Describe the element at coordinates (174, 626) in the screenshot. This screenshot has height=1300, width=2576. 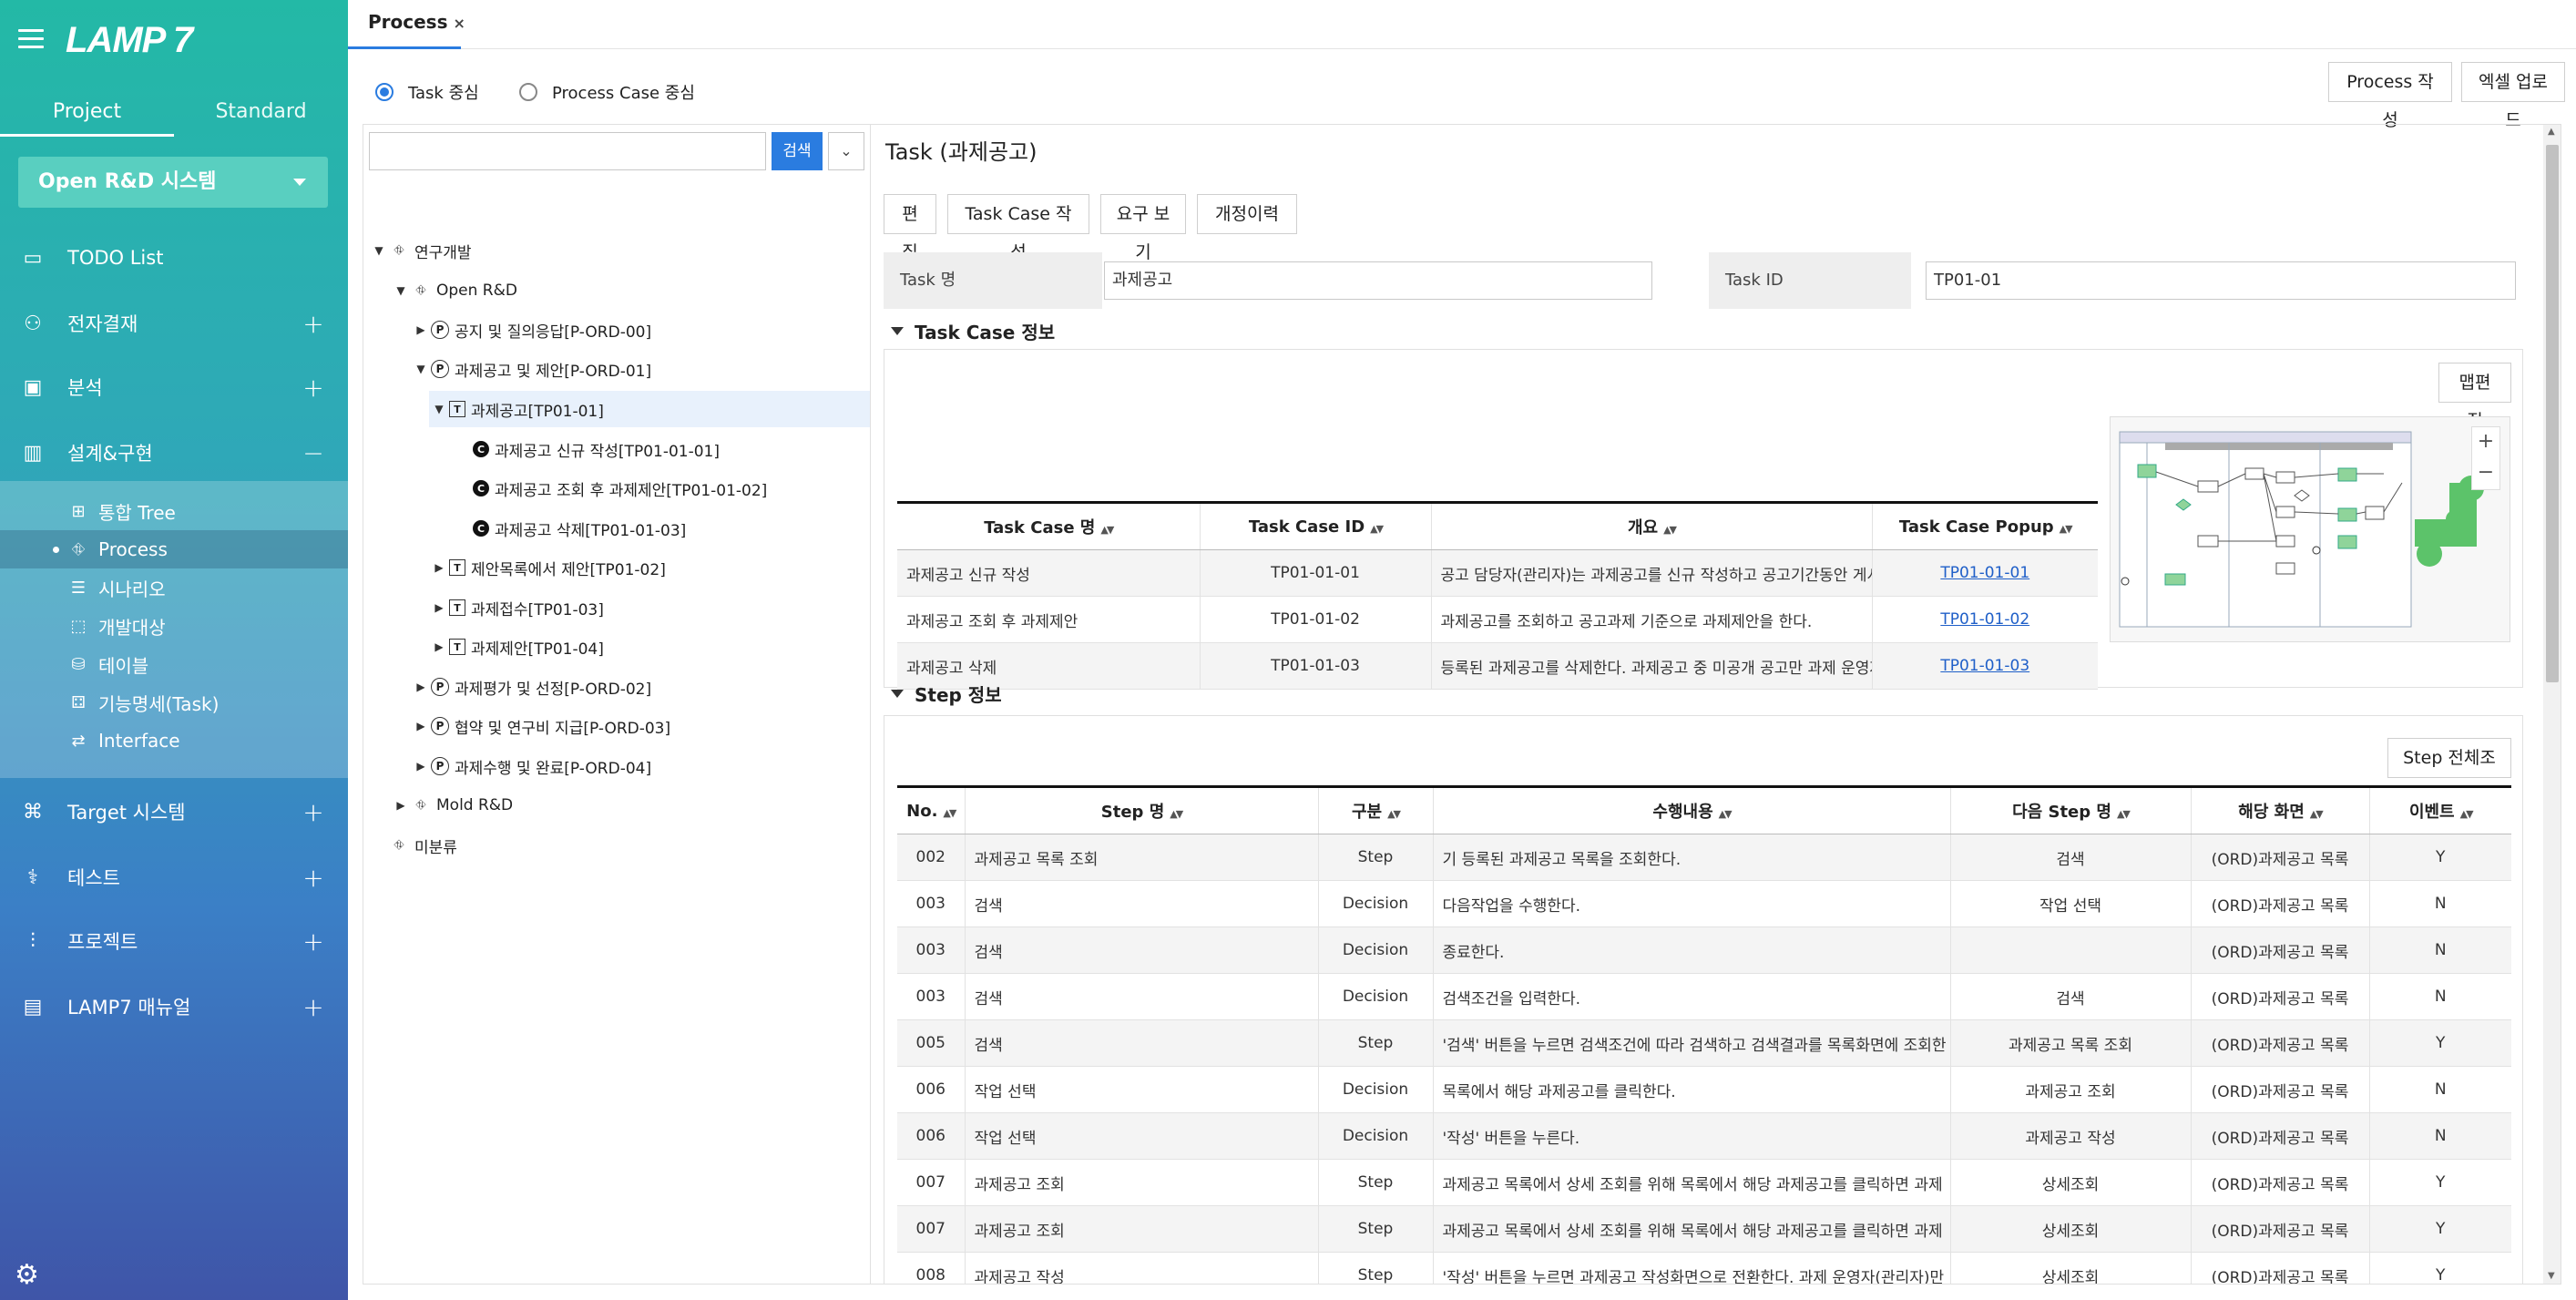
I see `submenu-item-dev-target: ⬚ 개발대상` at that location.